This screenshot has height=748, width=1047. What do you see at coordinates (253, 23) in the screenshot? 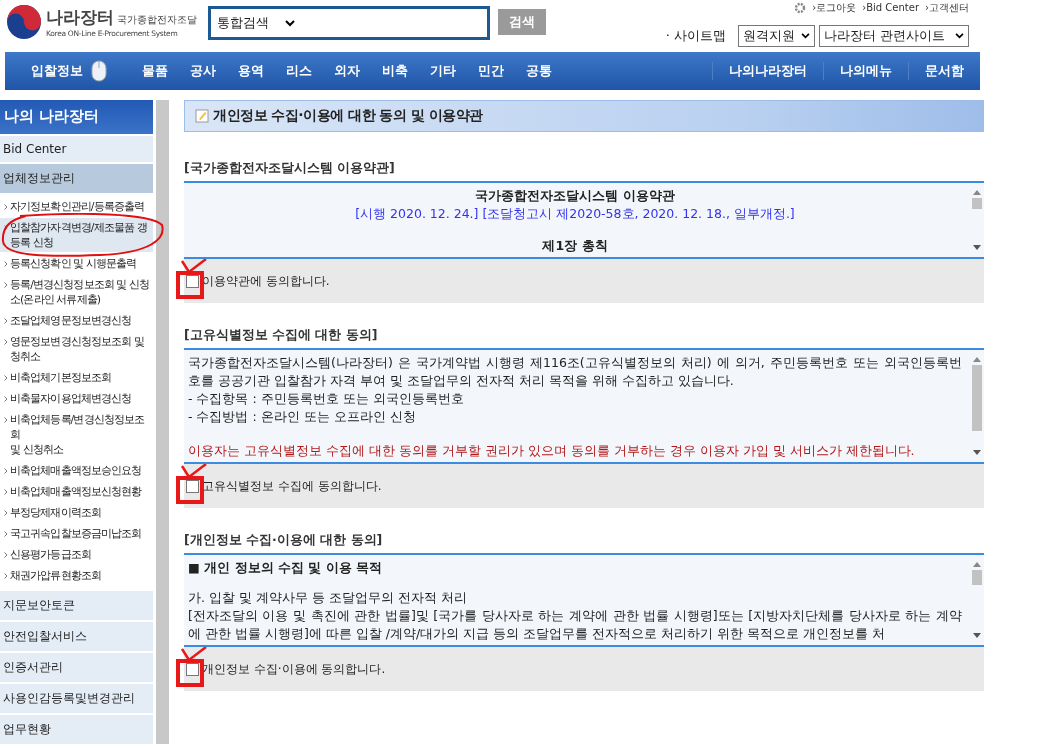
I see `search-scope-dropdown: 통합검색` at bounding box center [253, 23].